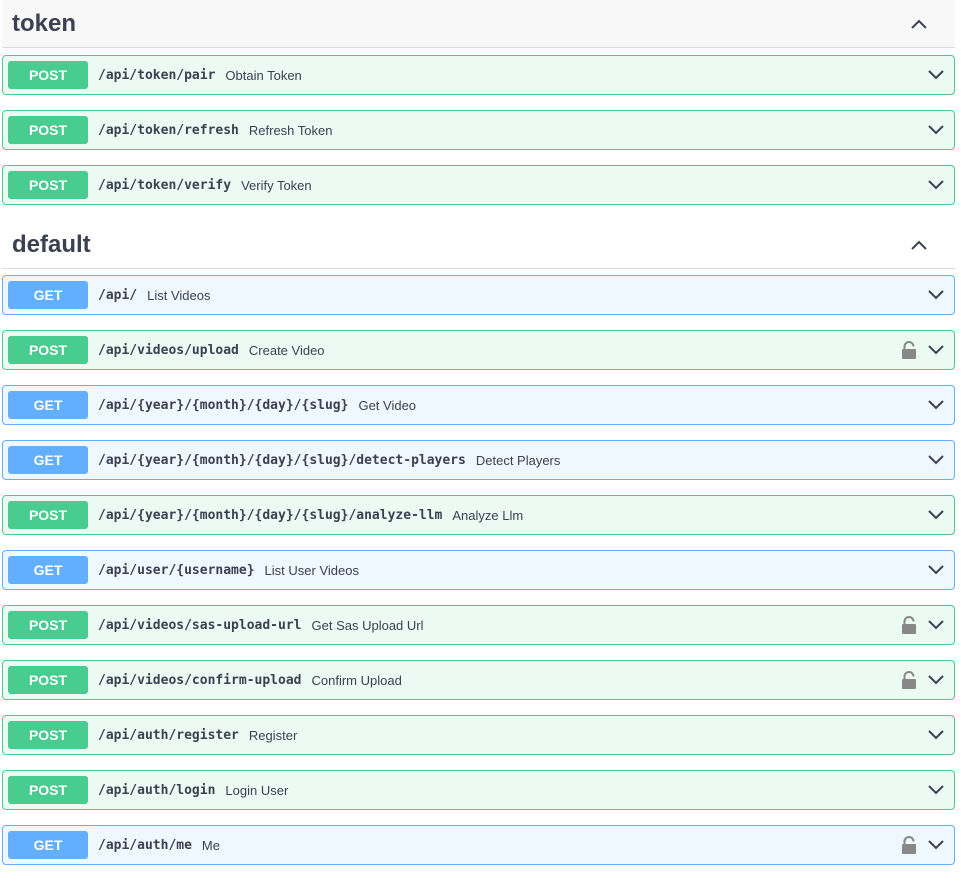 The height and width of the screenshot is (882, 961). What do you see at coordinates (478, 295) in the screenshot?
I see `operation-get-list-videos: GET/api/List Videos` at bounding box center [478, 295].